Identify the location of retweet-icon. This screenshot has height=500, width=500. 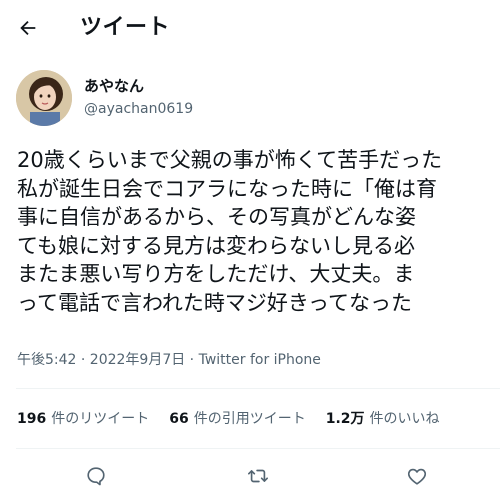
(258, 476).